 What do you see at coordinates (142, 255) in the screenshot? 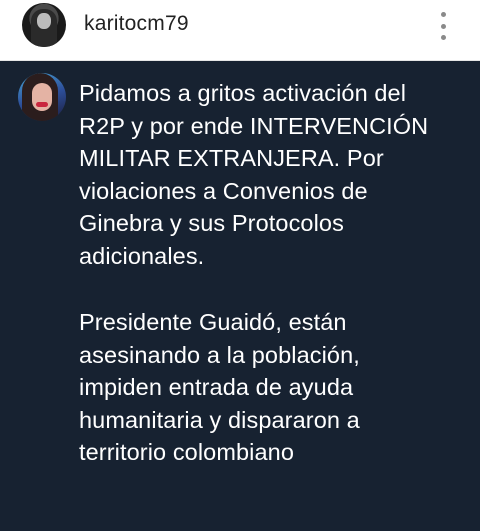
I see `comment-line: adicionales.` at bounding box center [142, 255].